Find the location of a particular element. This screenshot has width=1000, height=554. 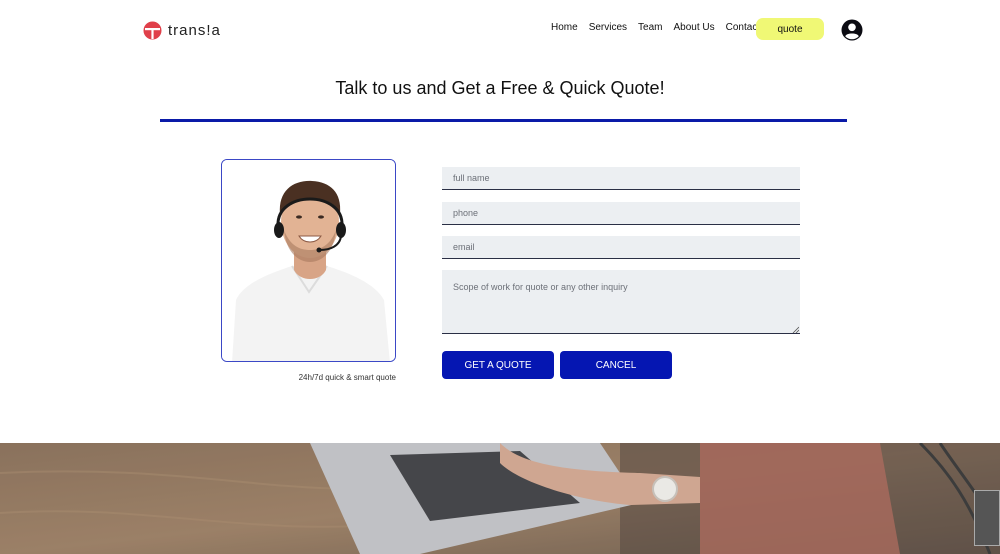

main-nav: Home Services Team About Us Contact is located at coordinates (661, 27).